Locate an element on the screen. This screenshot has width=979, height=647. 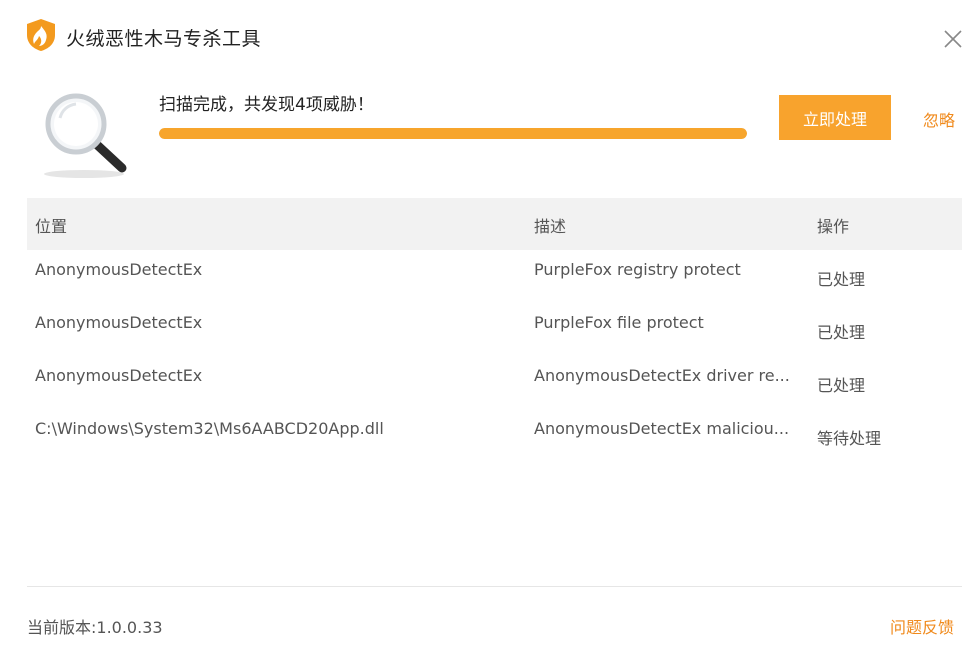
process-now-button: 立即处理 is located at coordinates (835, 117).